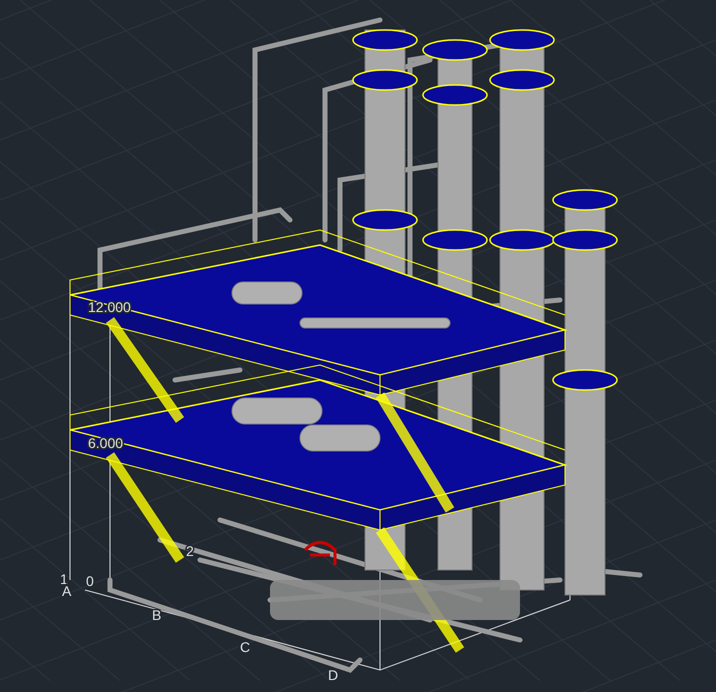 The width and height of the screenshot is (716, 692). What do you see at coordinates (106, 443) in the screenshot?
I see `elevation-label: 6.000` at bounding box center [106, 443].